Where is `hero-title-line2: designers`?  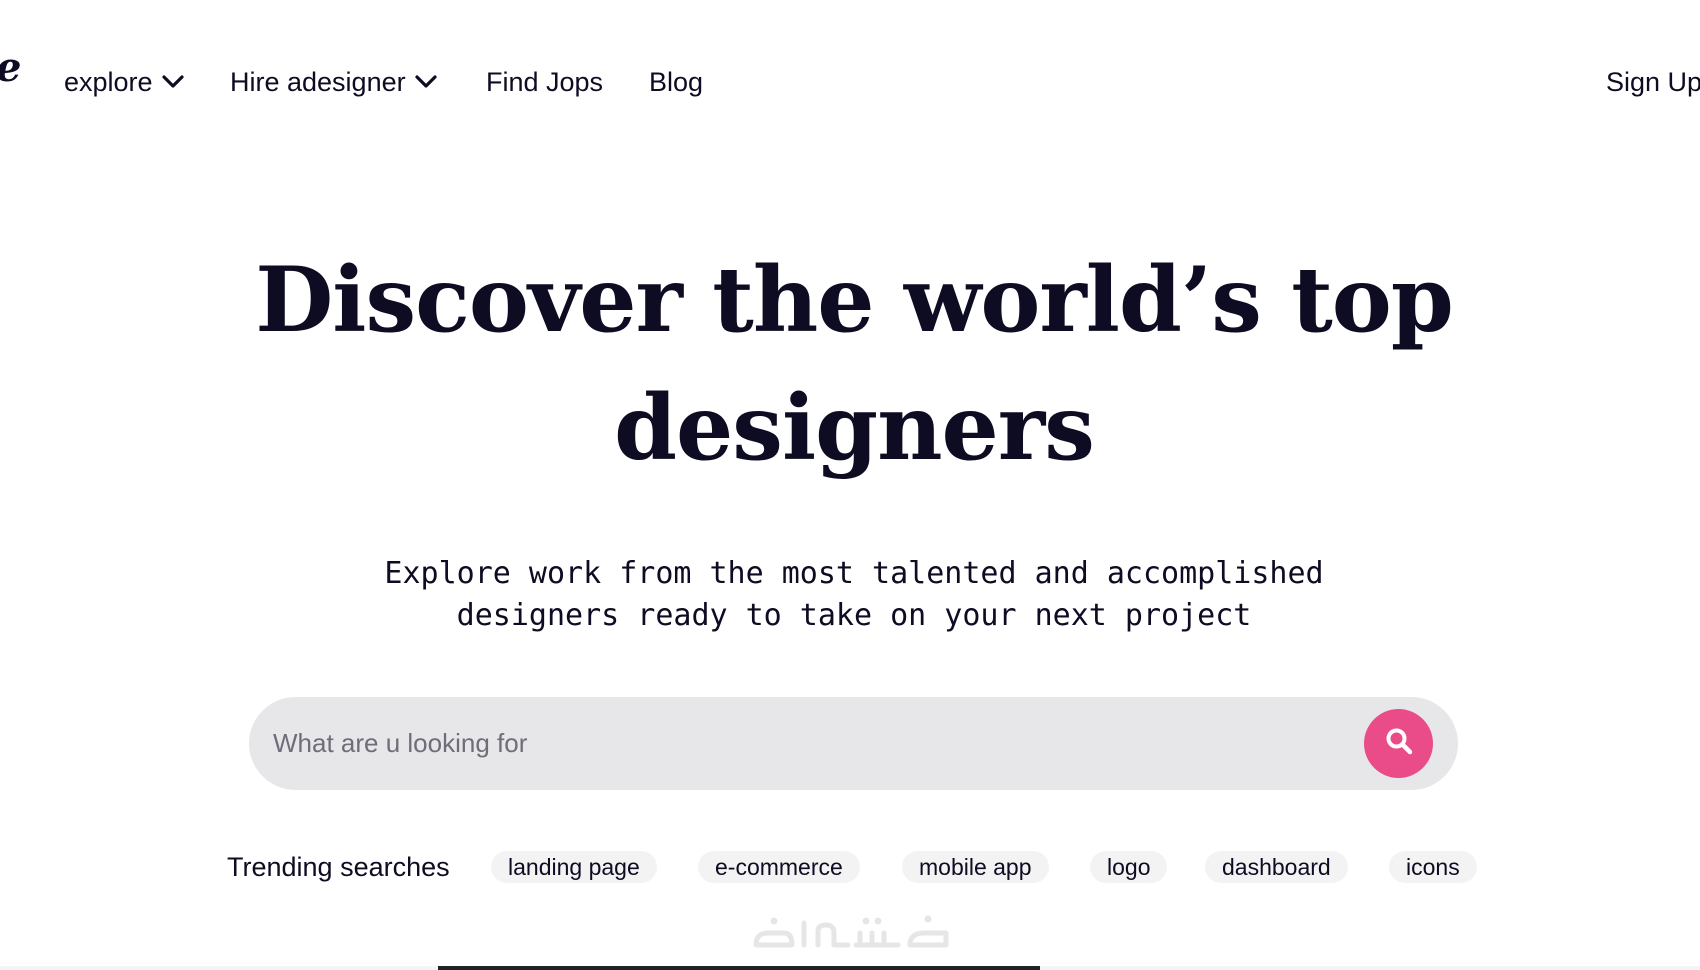
hero-title-line2: designers is located at coordinates (854, 428).